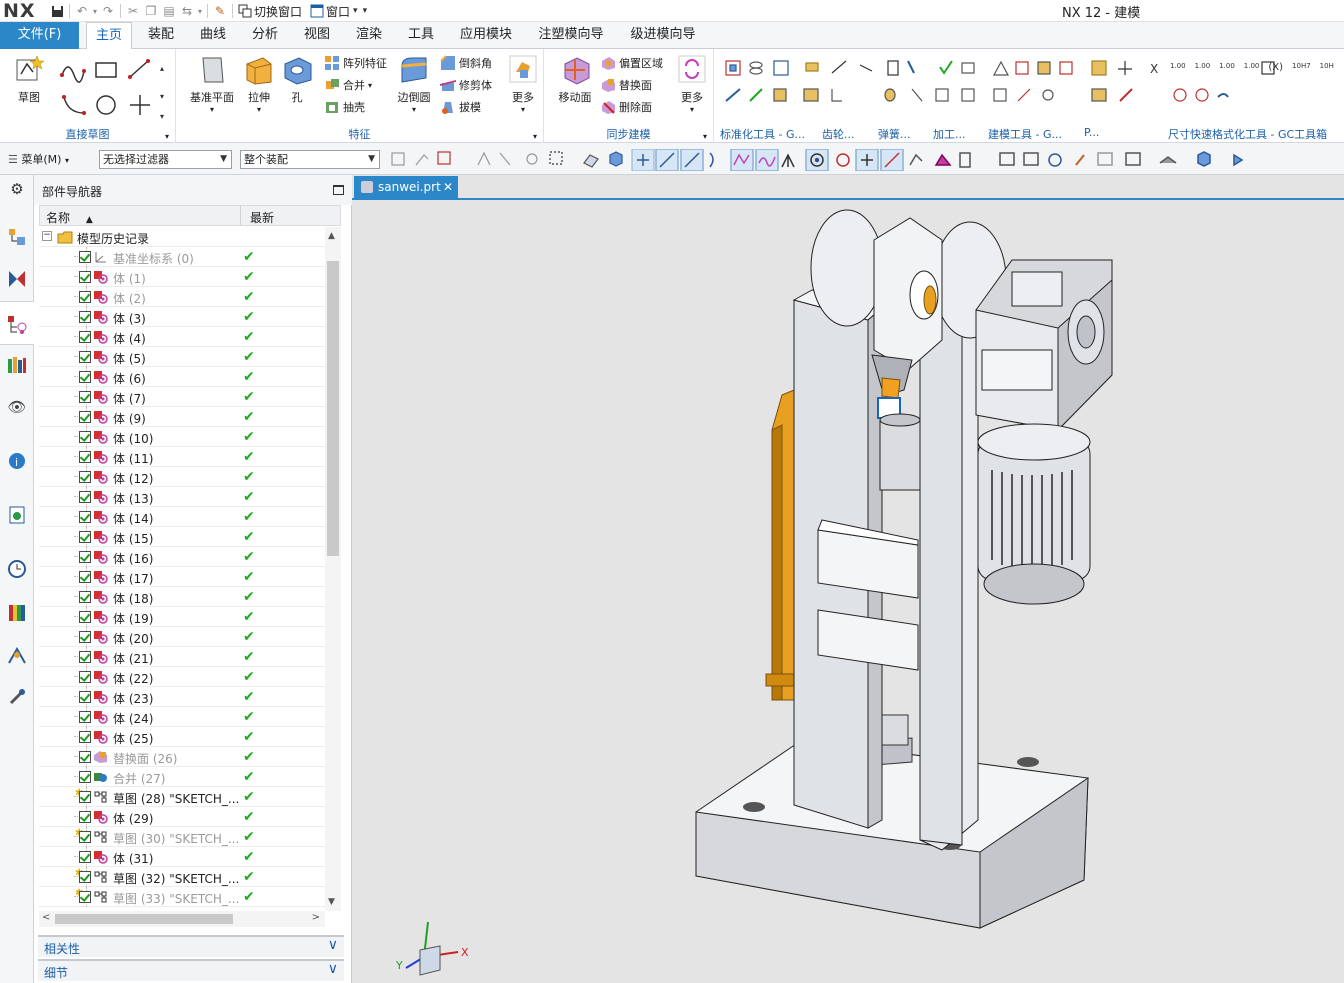 Image resolution: width=1344 pixels, height=983 pixels. What do you see at coordinates (182, 517) in the screenshot?
I see `tree-item-body: 体 (14) ✔` at bounding box center [182, 517].